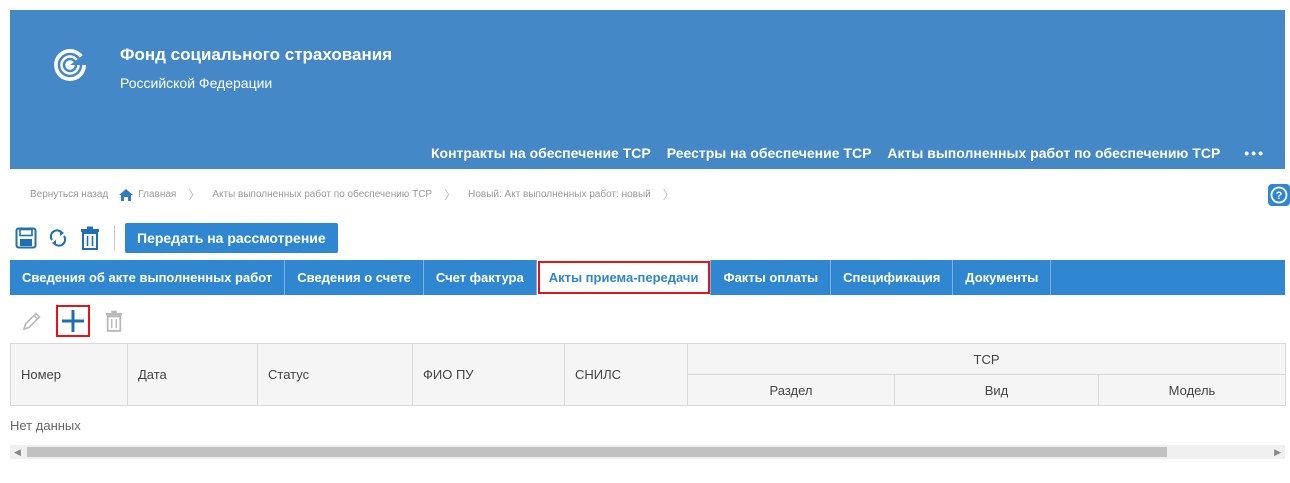  Describe the element at coordinates (1254, 153) in the screenshot. I see `more-menu-icon: •••` at that location.